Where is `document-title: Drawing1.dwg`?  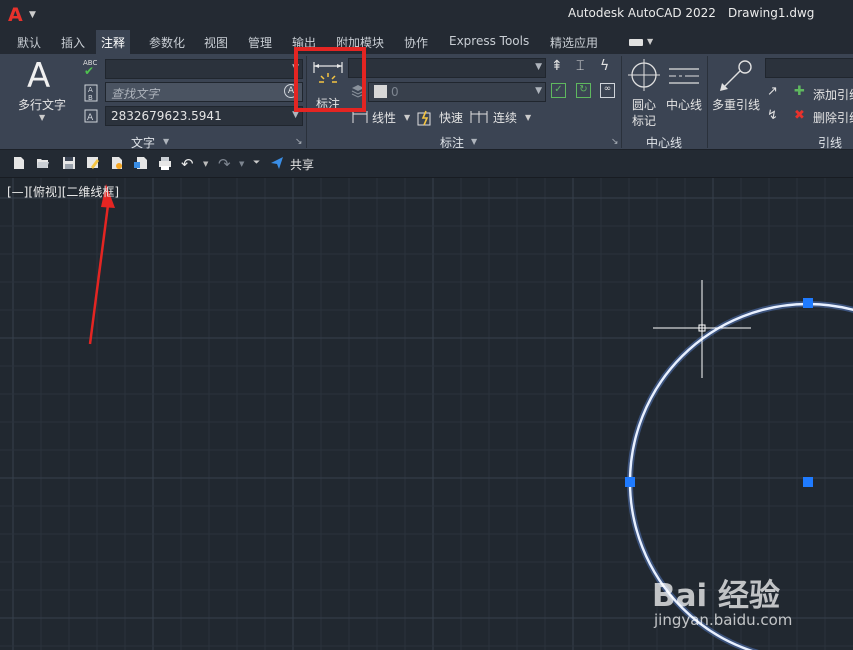 document-title: Drawing1.dwg is located at coordinates (771, 13).